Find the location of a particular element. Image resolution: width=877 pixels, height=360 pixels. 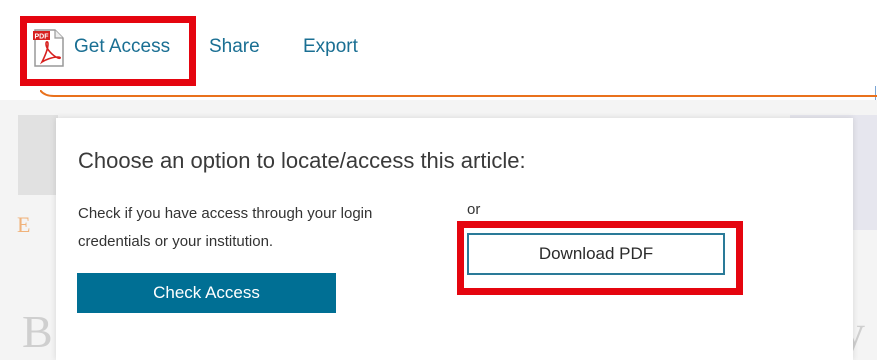

or-separator: or is located at coordinates (474, 209).